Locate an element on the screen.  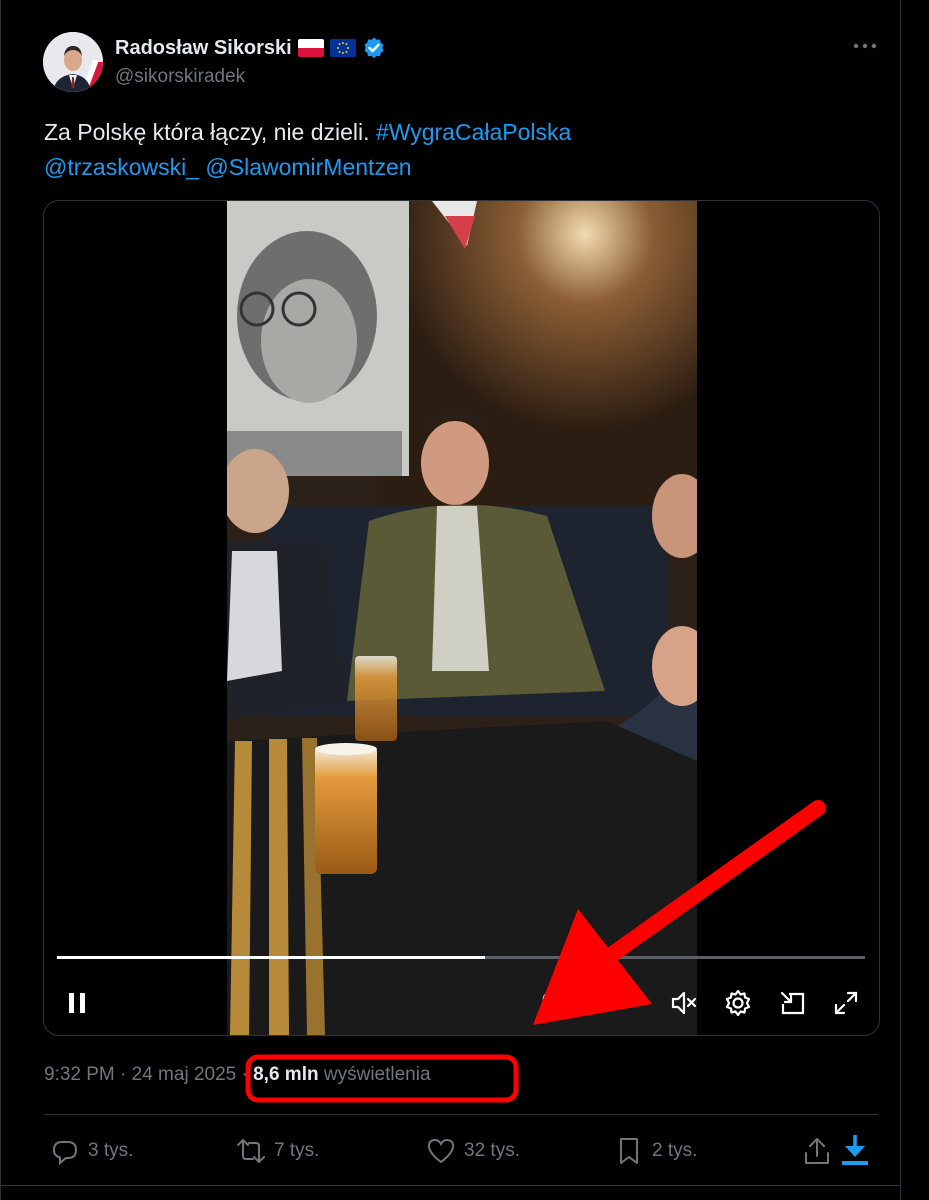
mention-link-trzaskowski: @trzaskowski_ is located at coordinates (121, 167).